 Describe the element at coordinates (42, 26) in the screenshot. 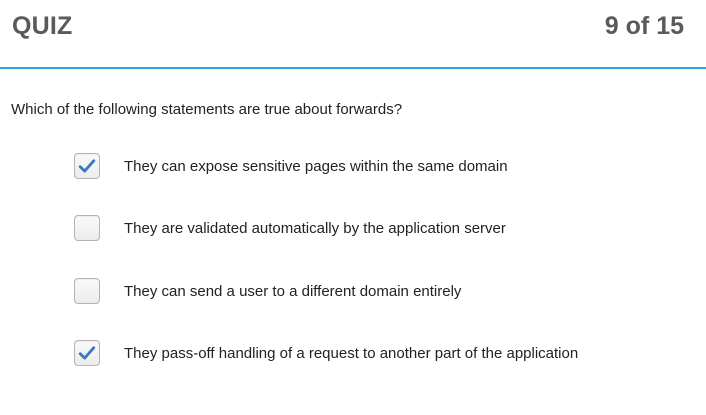

I see `quiz-title: QUIZ` at that location.